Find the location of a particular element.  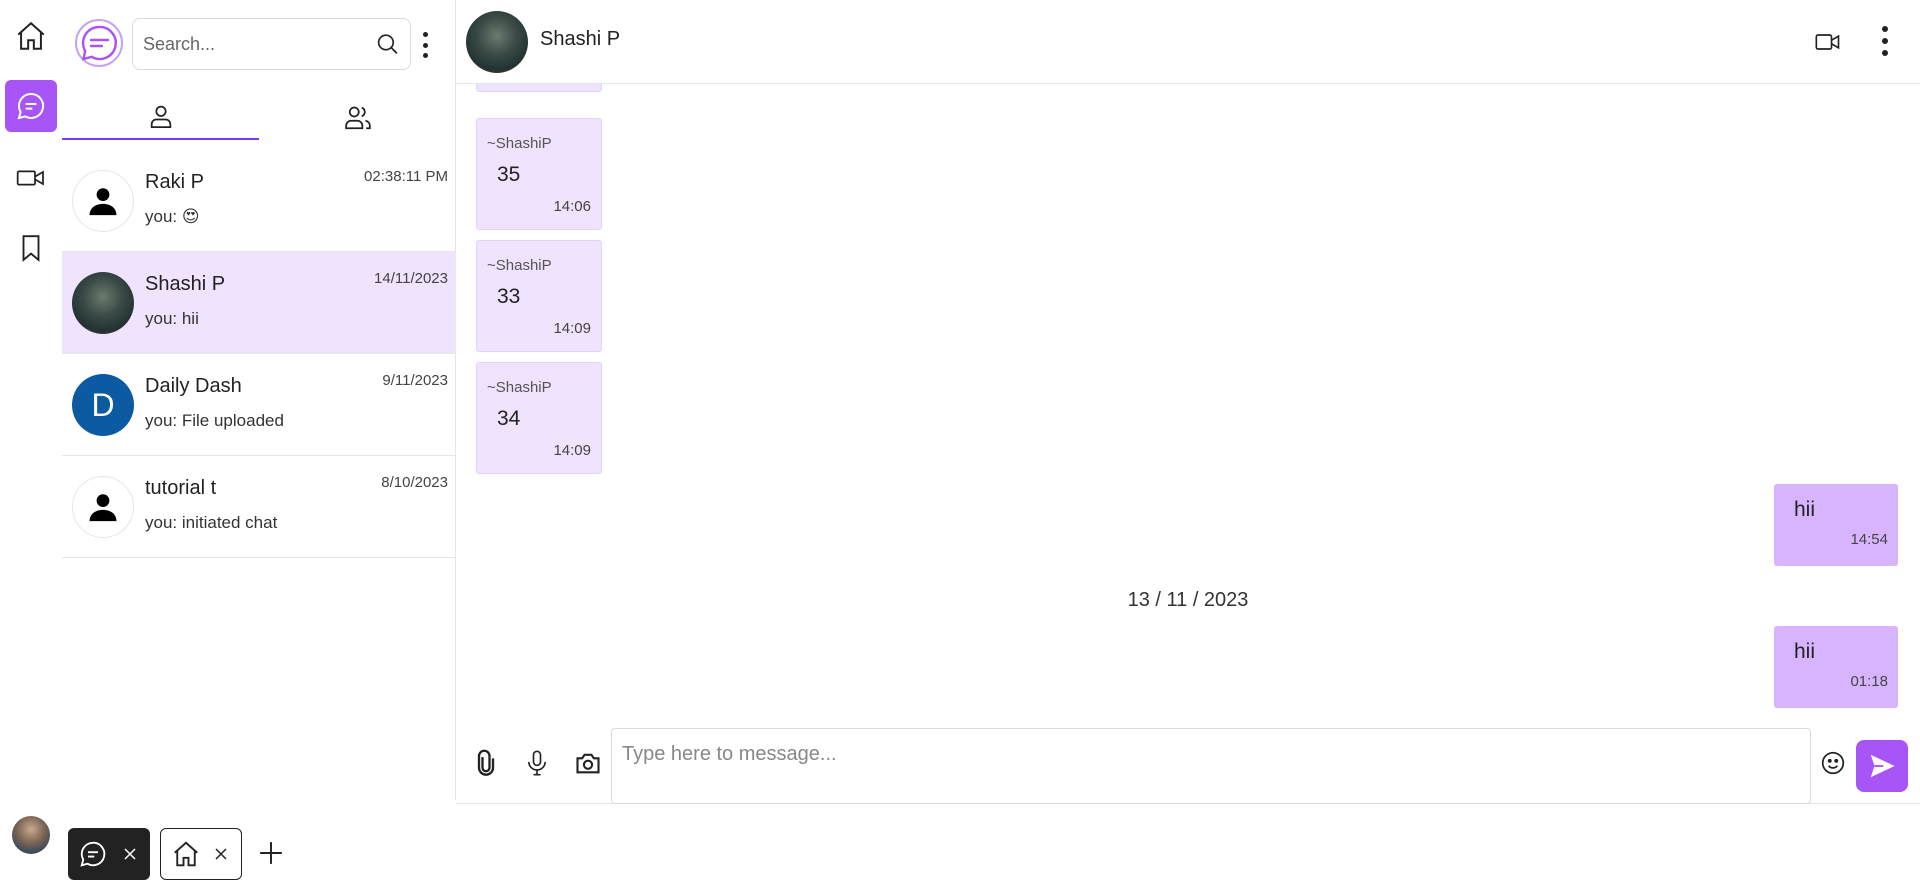

send-button is located at coordinates (1882, 766).